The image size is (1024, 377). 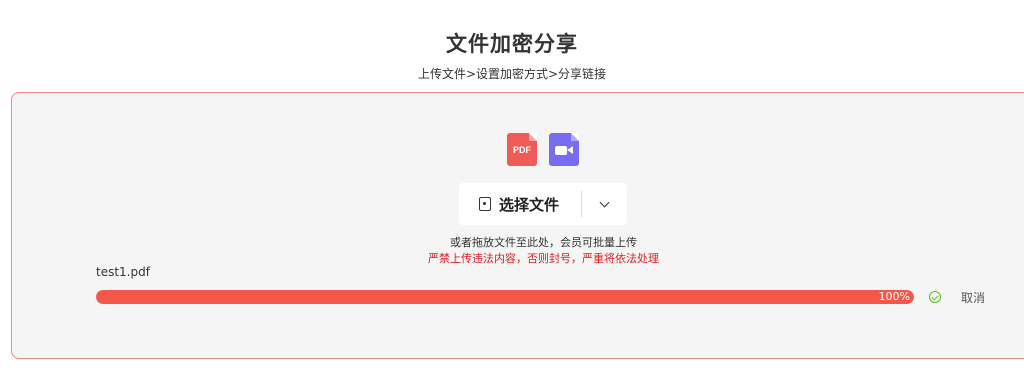 What do you see at coordinates (543, 242) in the screenshot?
I see `drag-drop-hint: 或者拖放文件至此处，会员可批量上传` at bounding box center [543, 242].